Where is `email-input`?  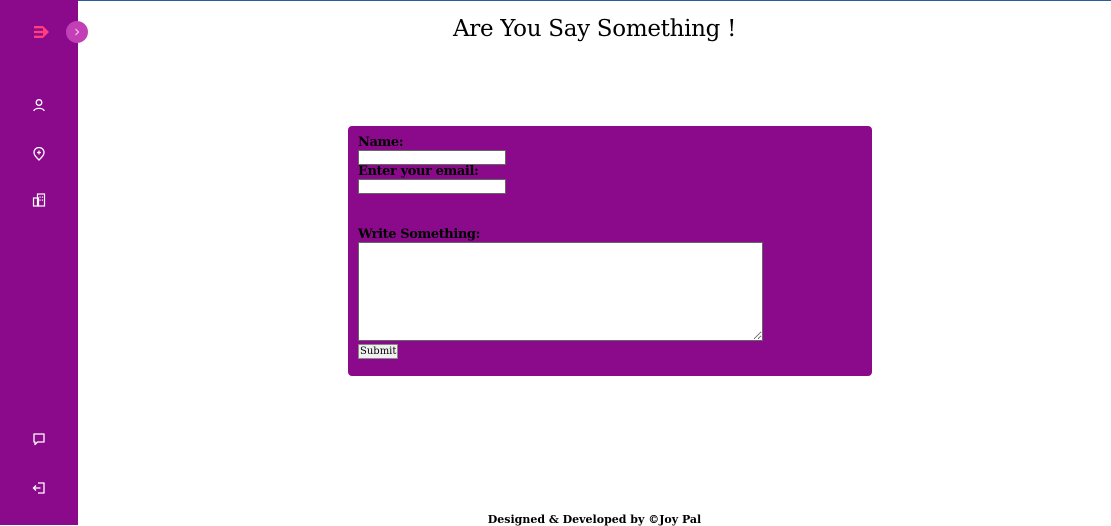 email-input is located at coordinates (432, 186).